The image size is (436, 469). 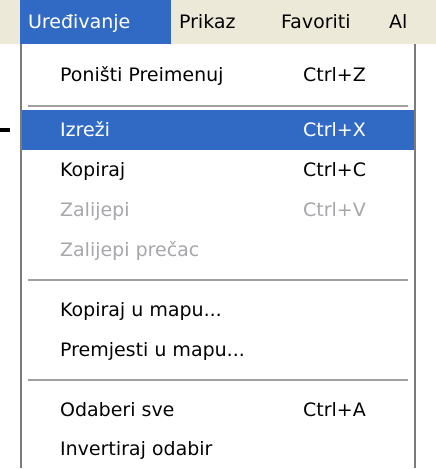 What do you see at coordinates (222, 22) in the screenshot?
I see `menu-prikaz: Prikaz` at bounding box center [222, 22].